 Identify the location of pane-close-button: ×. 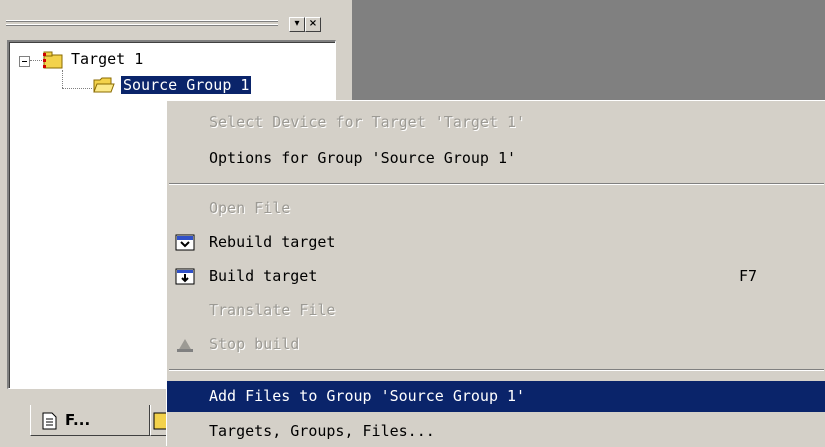
(313, 24).